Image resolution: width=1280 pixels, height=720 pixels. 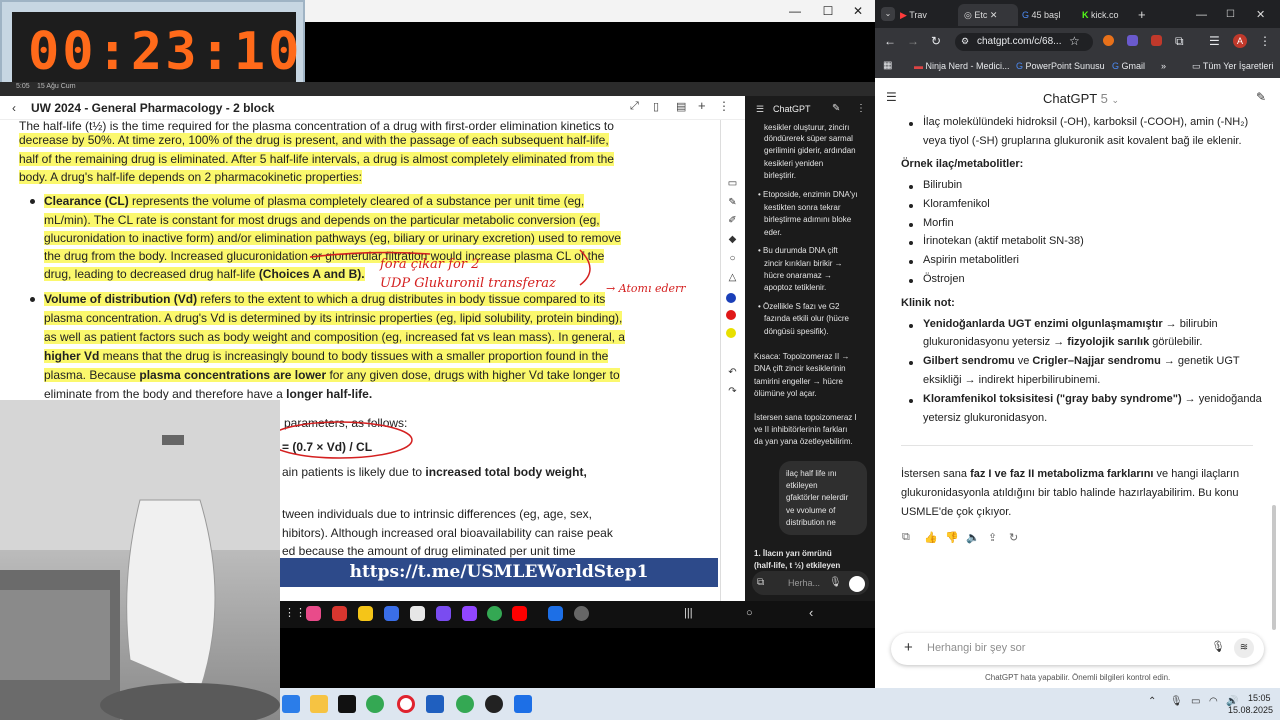 I want to click on eraser-icon: ◆, so click(x=732, y=239).